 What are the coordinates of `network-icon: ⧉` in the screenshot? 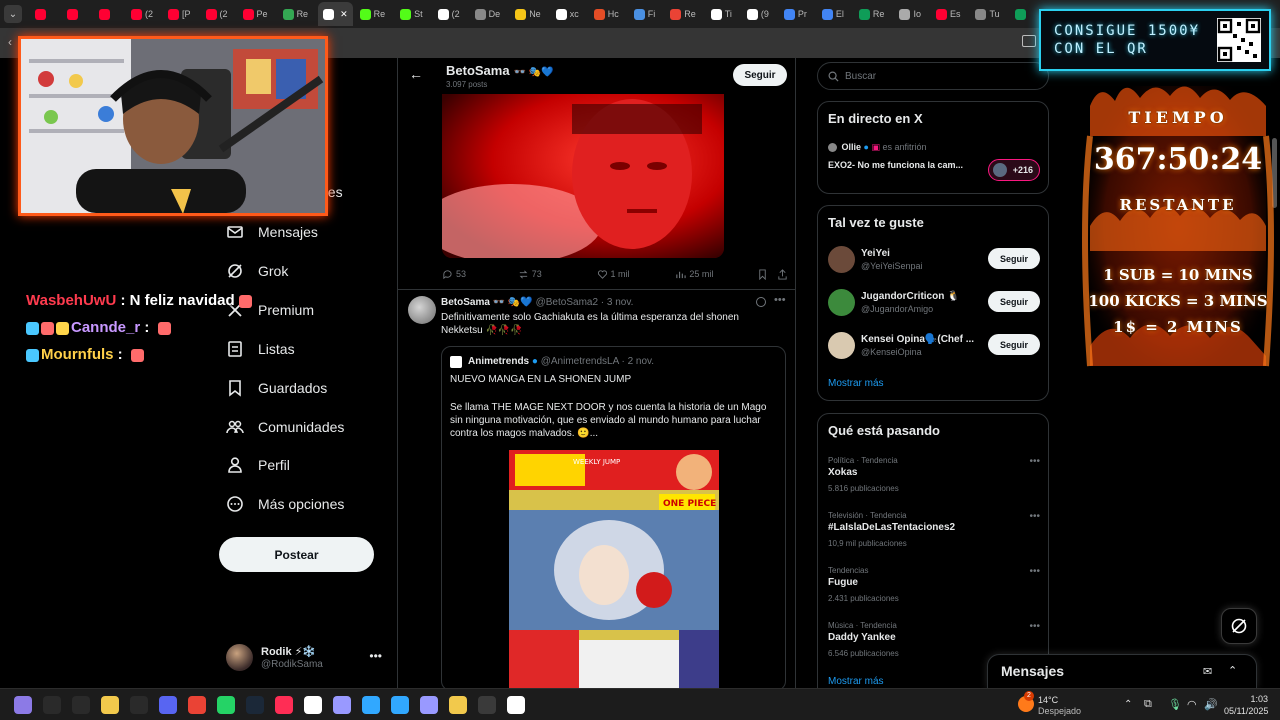 It's located at (1148, 704).